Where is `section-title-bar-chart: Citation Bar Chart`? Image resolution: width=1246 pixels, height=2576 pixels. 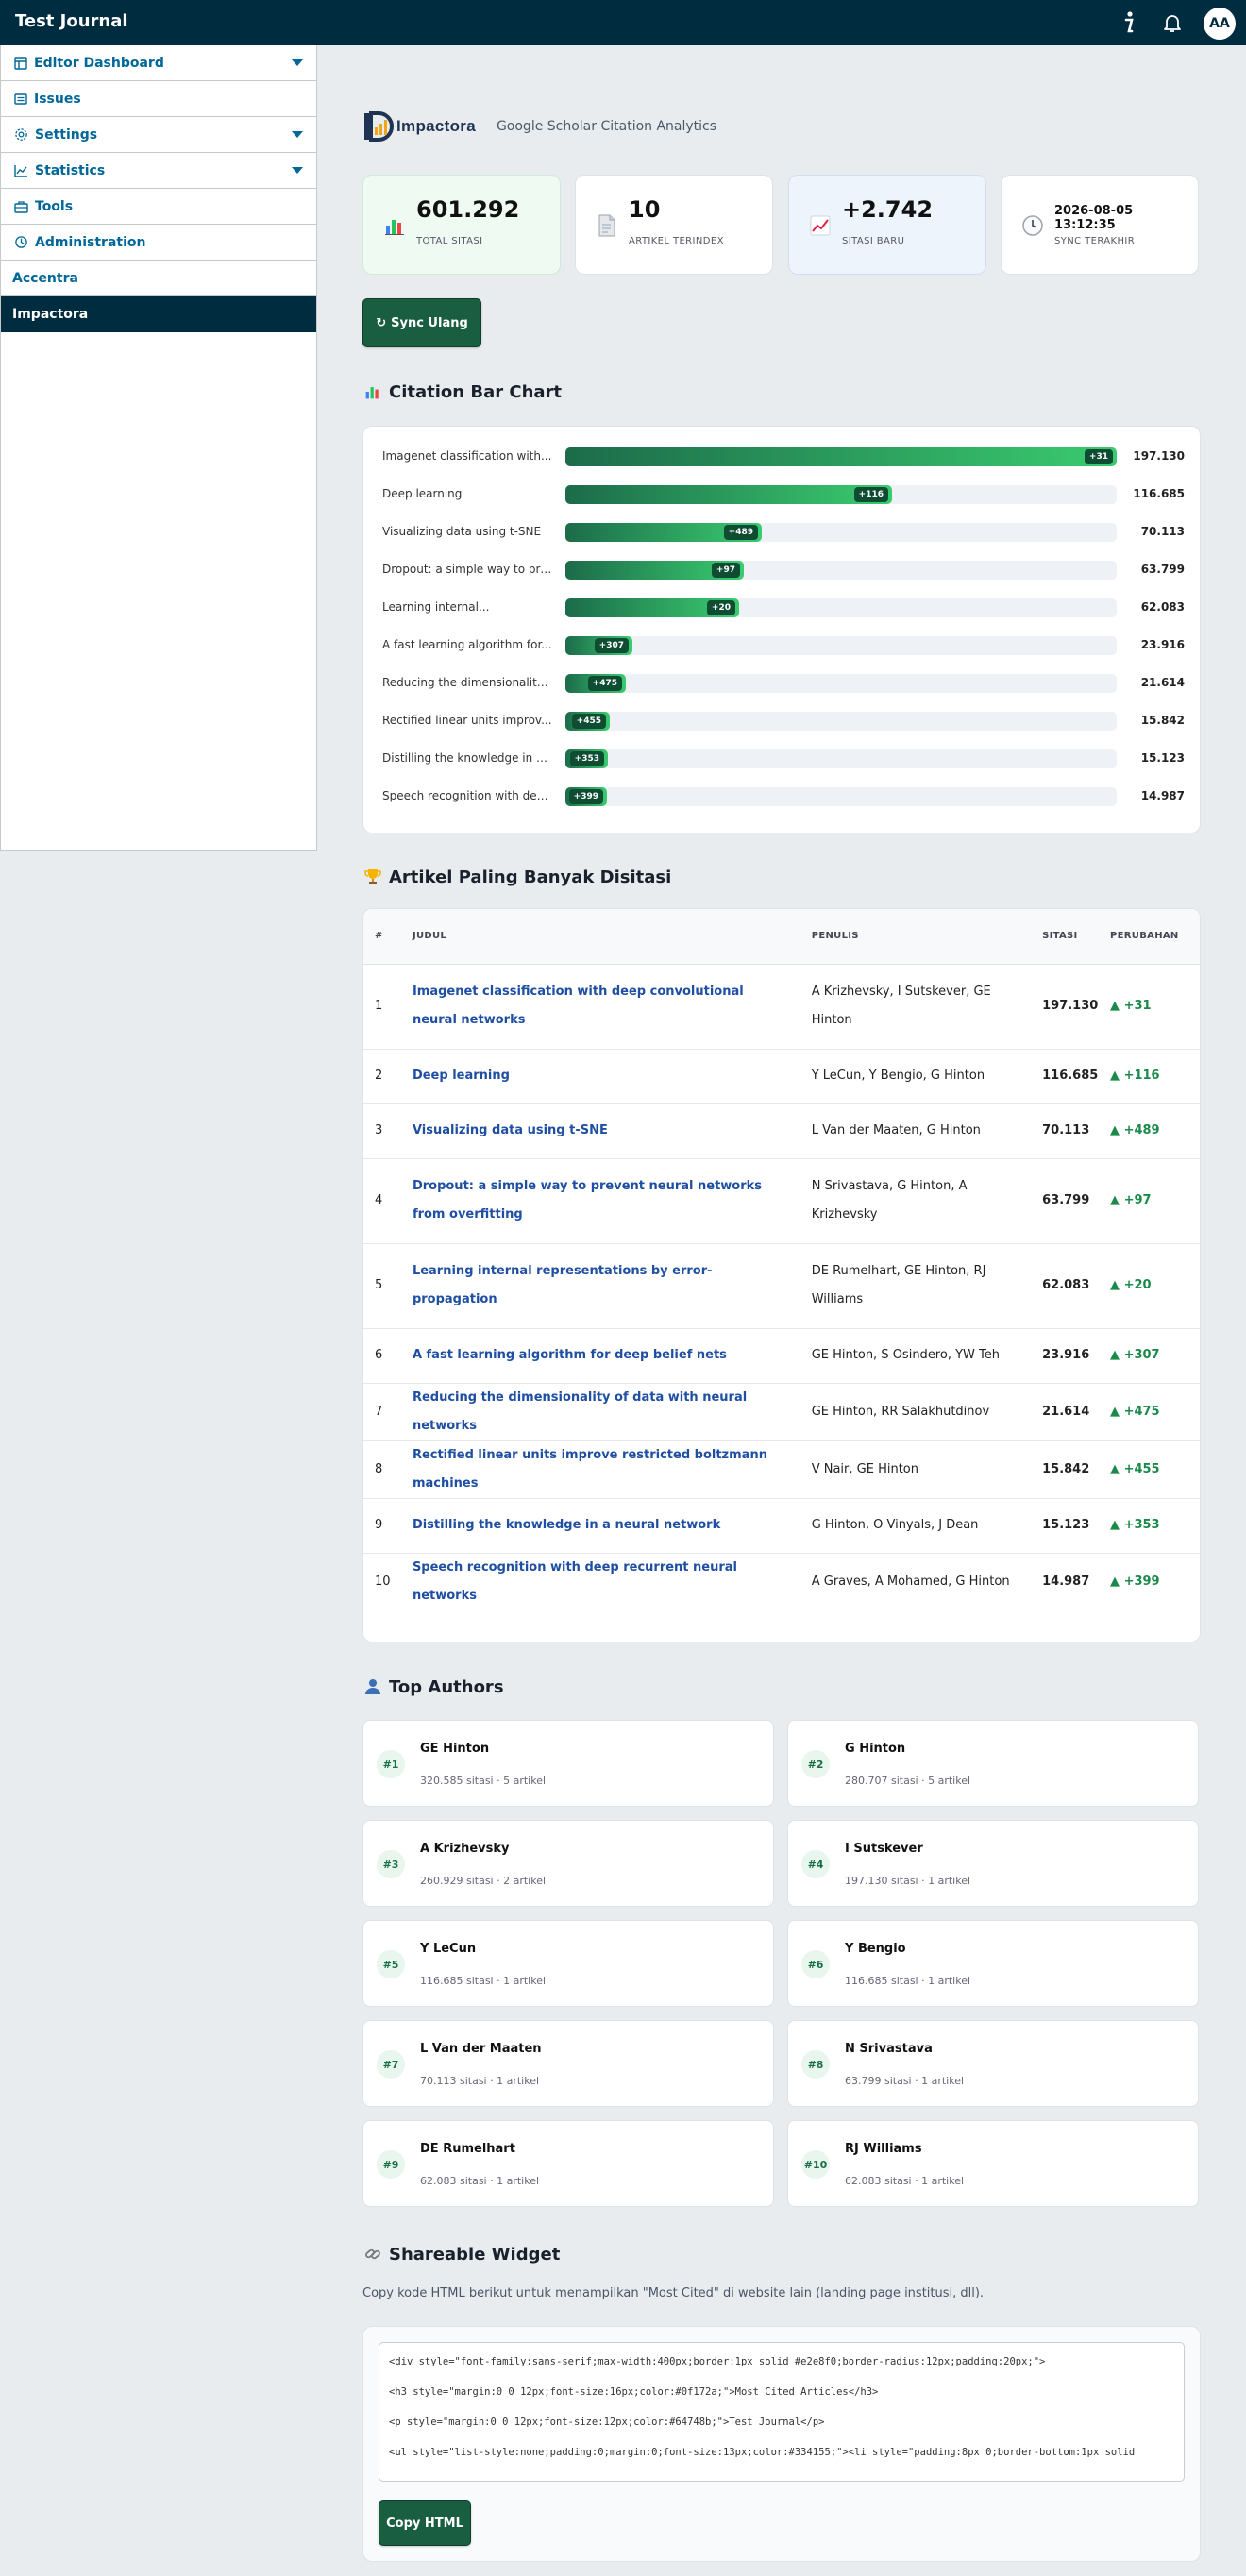 section-title-bar-chart: Citation Bar Chart is located at coordinates (462, 391).